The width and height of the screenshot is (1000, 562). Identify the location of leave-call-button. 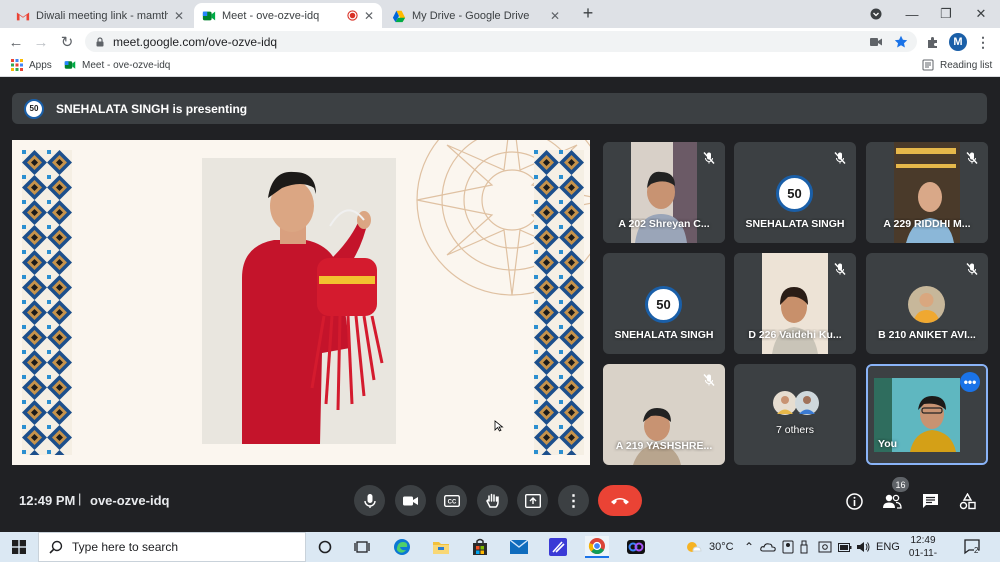
(620, 500).